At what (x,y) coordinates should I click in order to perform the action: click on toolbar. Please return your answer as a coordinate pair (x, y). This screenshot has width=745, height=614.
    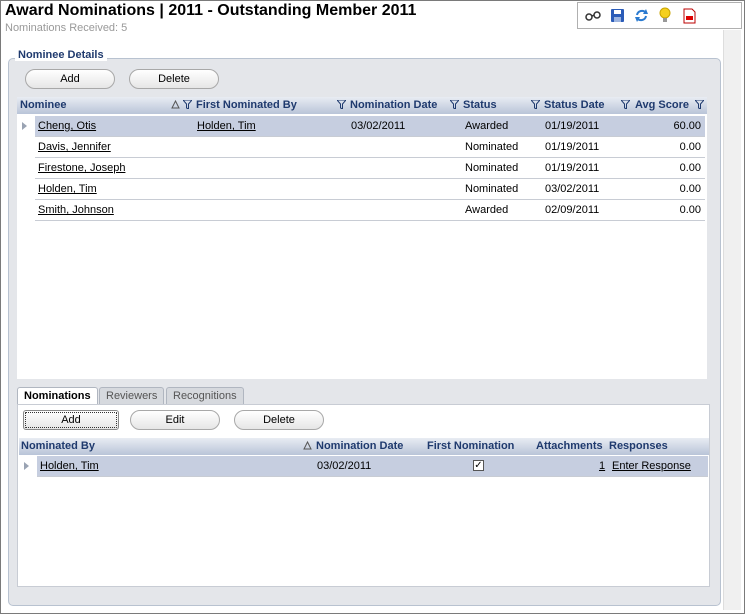
    Looking at the image, I should click on (659, 15).